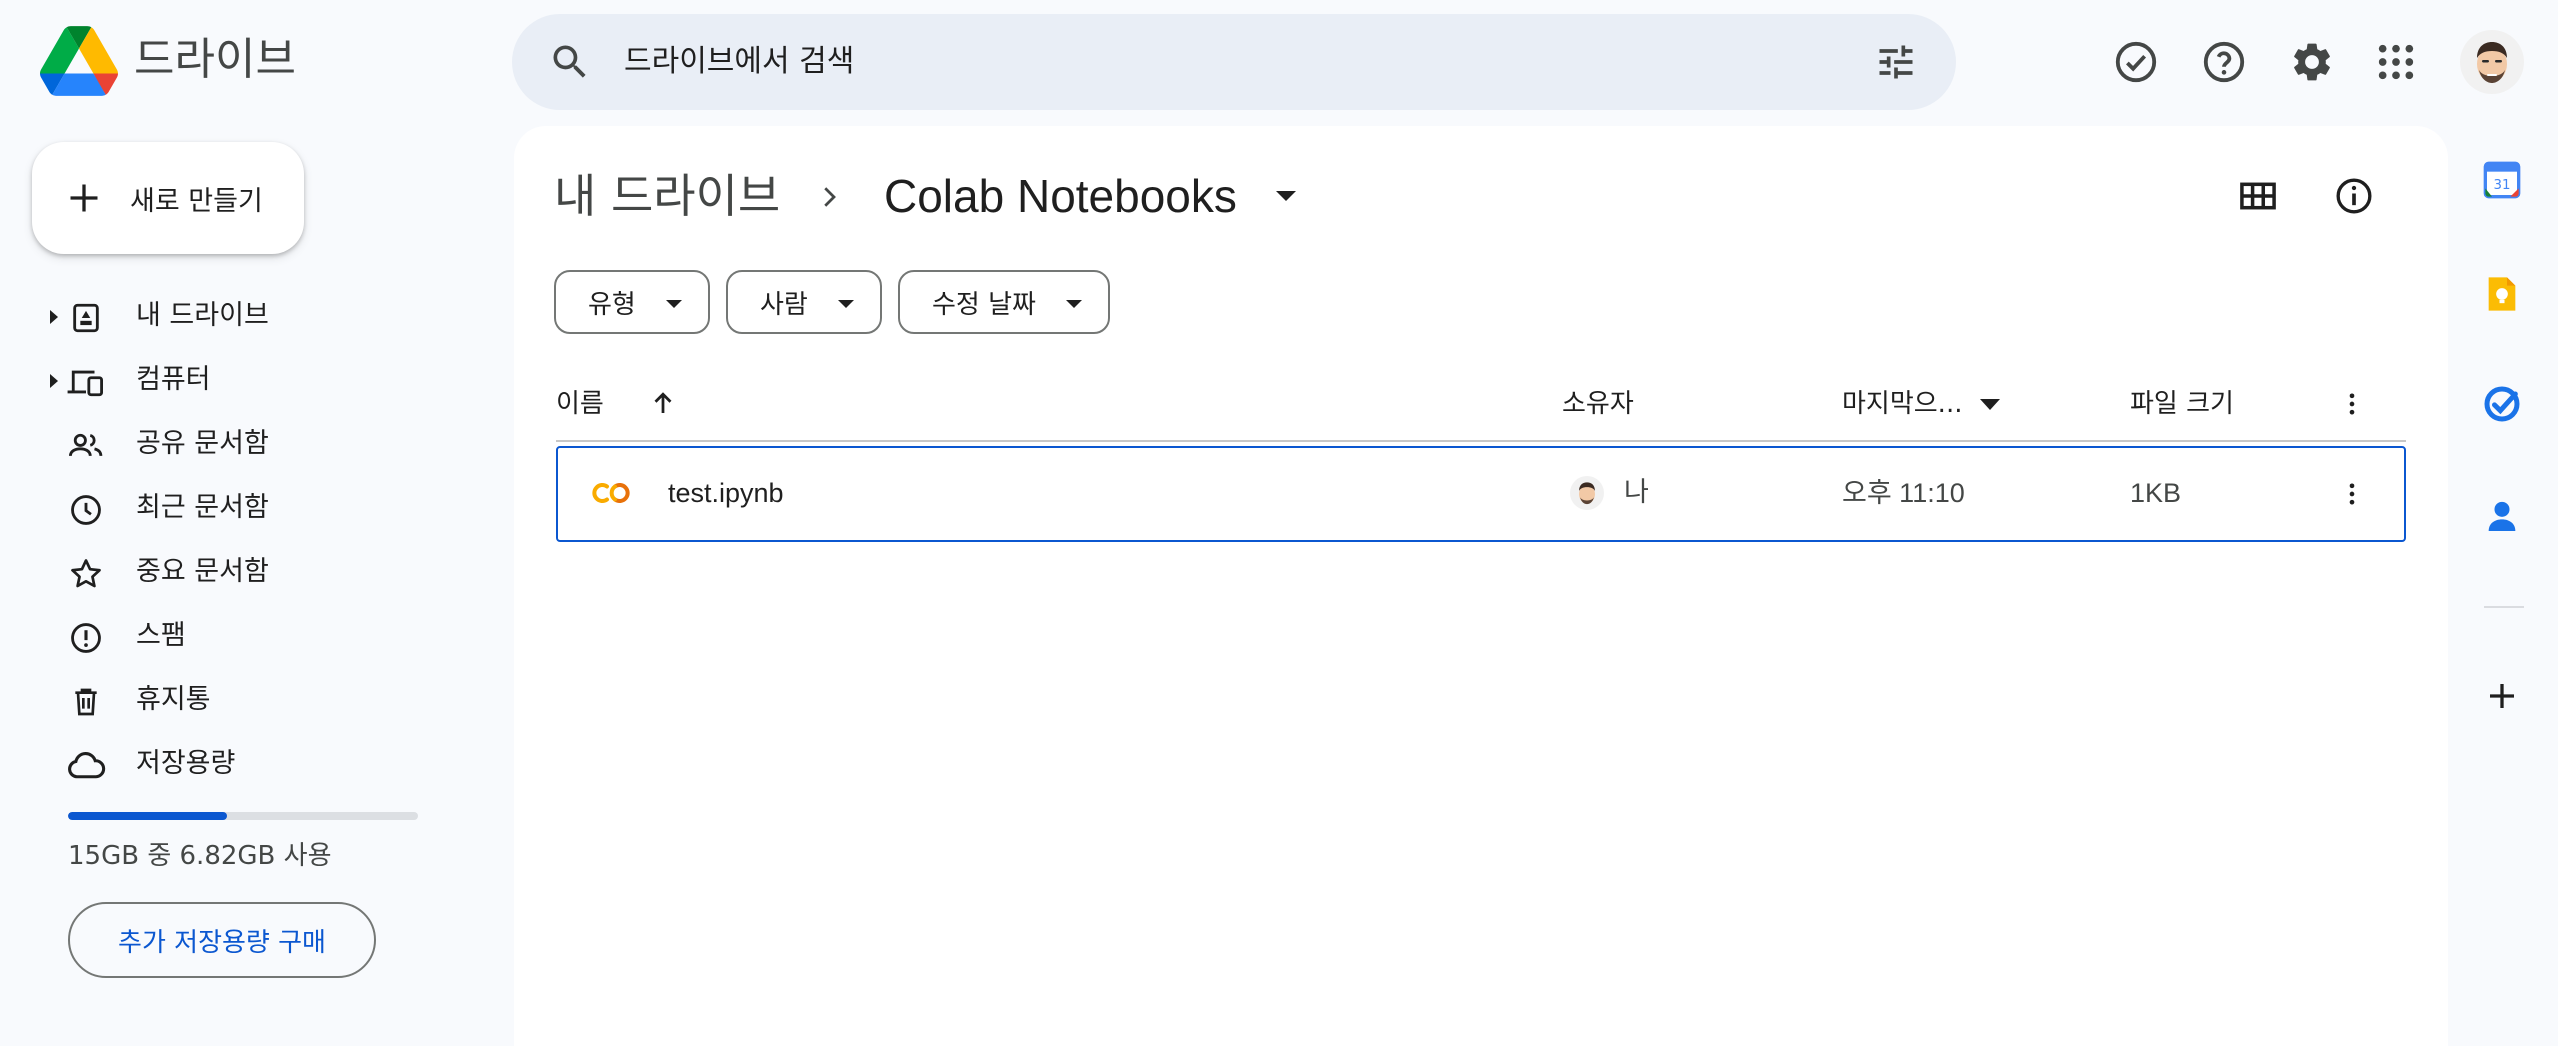  I want to click on filter-chip-people: 사람, so click(804, 302).